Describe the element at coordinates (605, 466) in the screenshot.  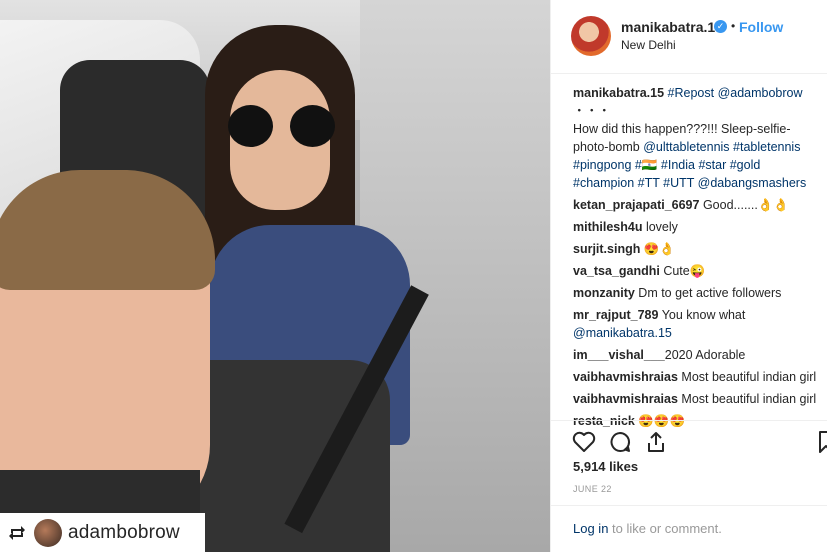
I see `likes-count: 5,914 likes` at that location.